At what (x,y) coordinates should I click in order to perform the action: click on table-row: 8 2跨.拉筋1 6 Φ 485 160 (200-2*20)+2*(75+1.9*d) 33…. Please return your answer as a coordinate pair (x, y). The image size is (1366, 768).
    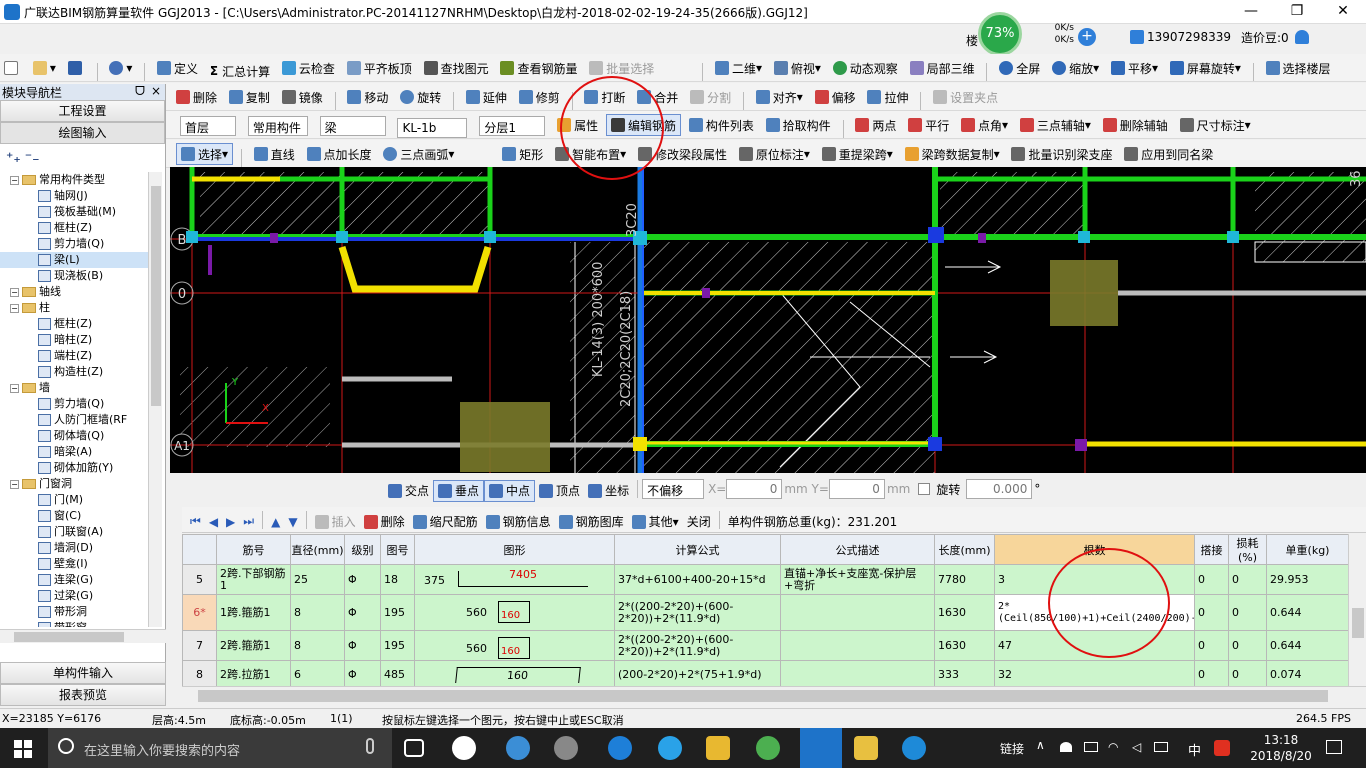
    Looking at the image, I should click on (765, 673).